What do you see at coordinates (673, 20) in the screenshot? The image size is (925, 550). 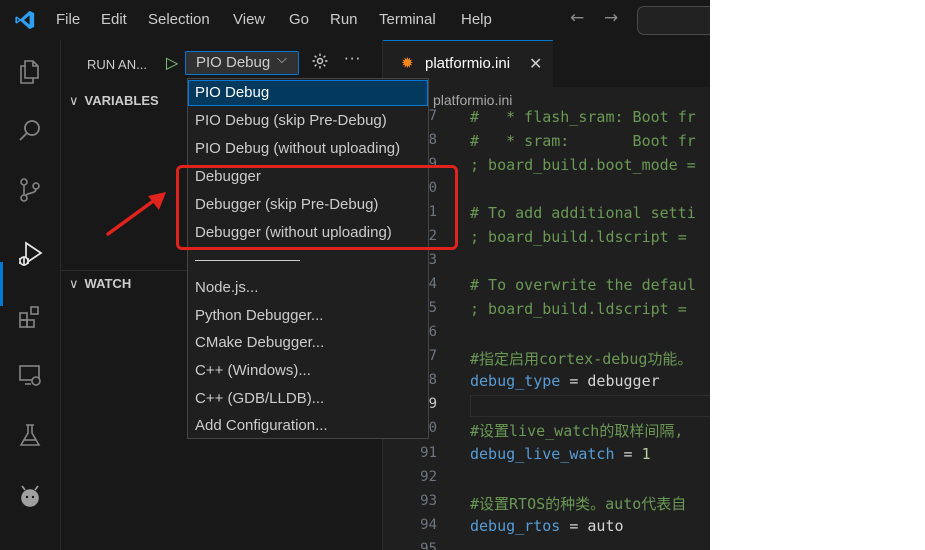 I see `command-center-search` at bounding box center [673, 20].